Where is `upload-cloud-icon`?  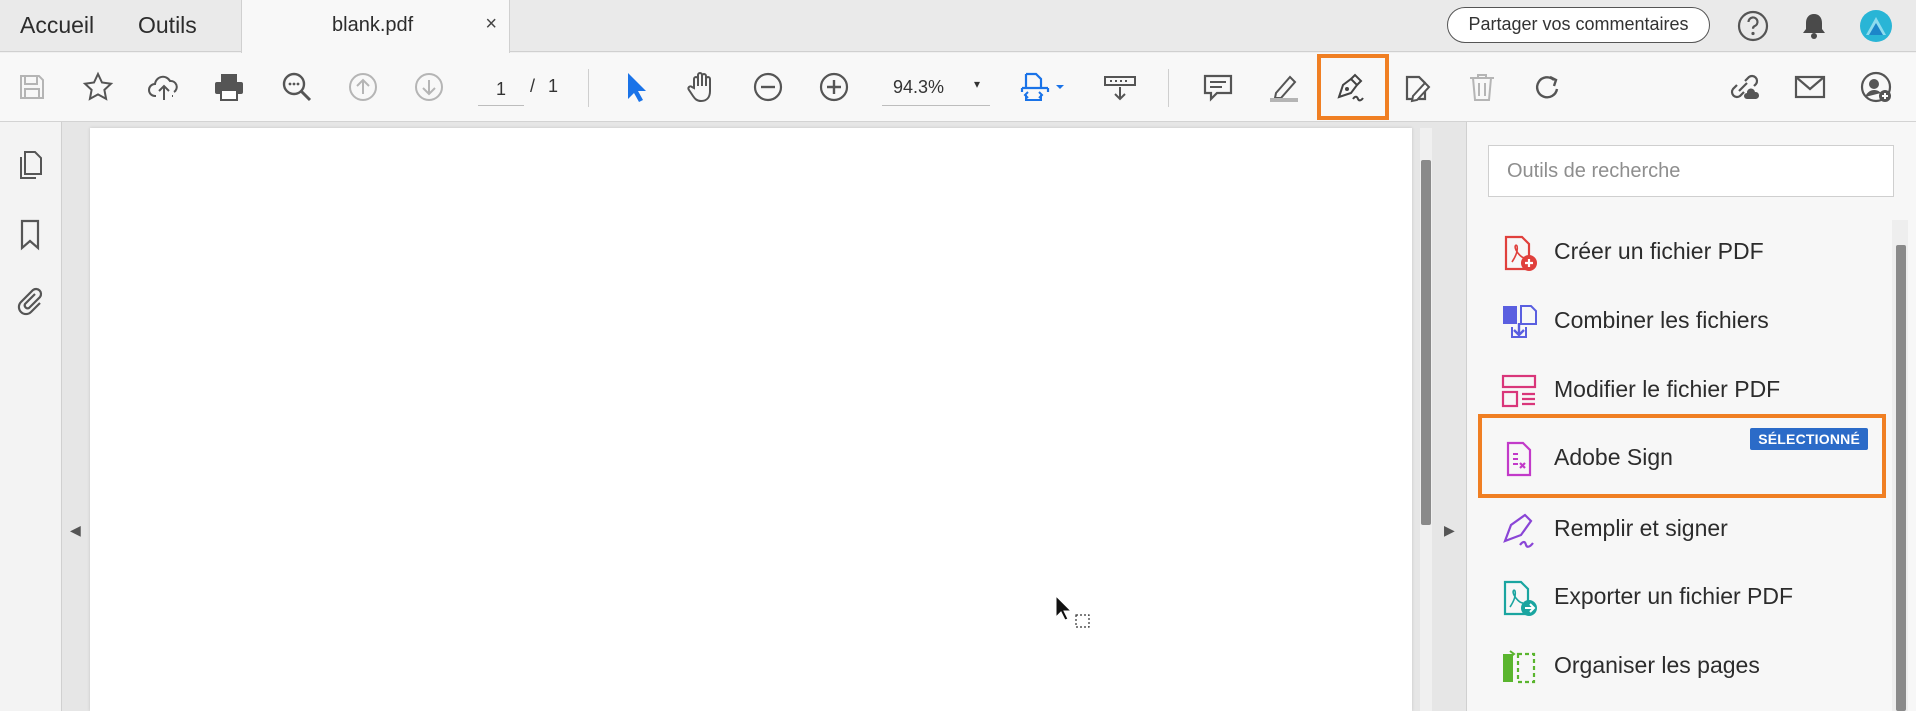 upload-cloud-icon is located at coordinates (164, 87).